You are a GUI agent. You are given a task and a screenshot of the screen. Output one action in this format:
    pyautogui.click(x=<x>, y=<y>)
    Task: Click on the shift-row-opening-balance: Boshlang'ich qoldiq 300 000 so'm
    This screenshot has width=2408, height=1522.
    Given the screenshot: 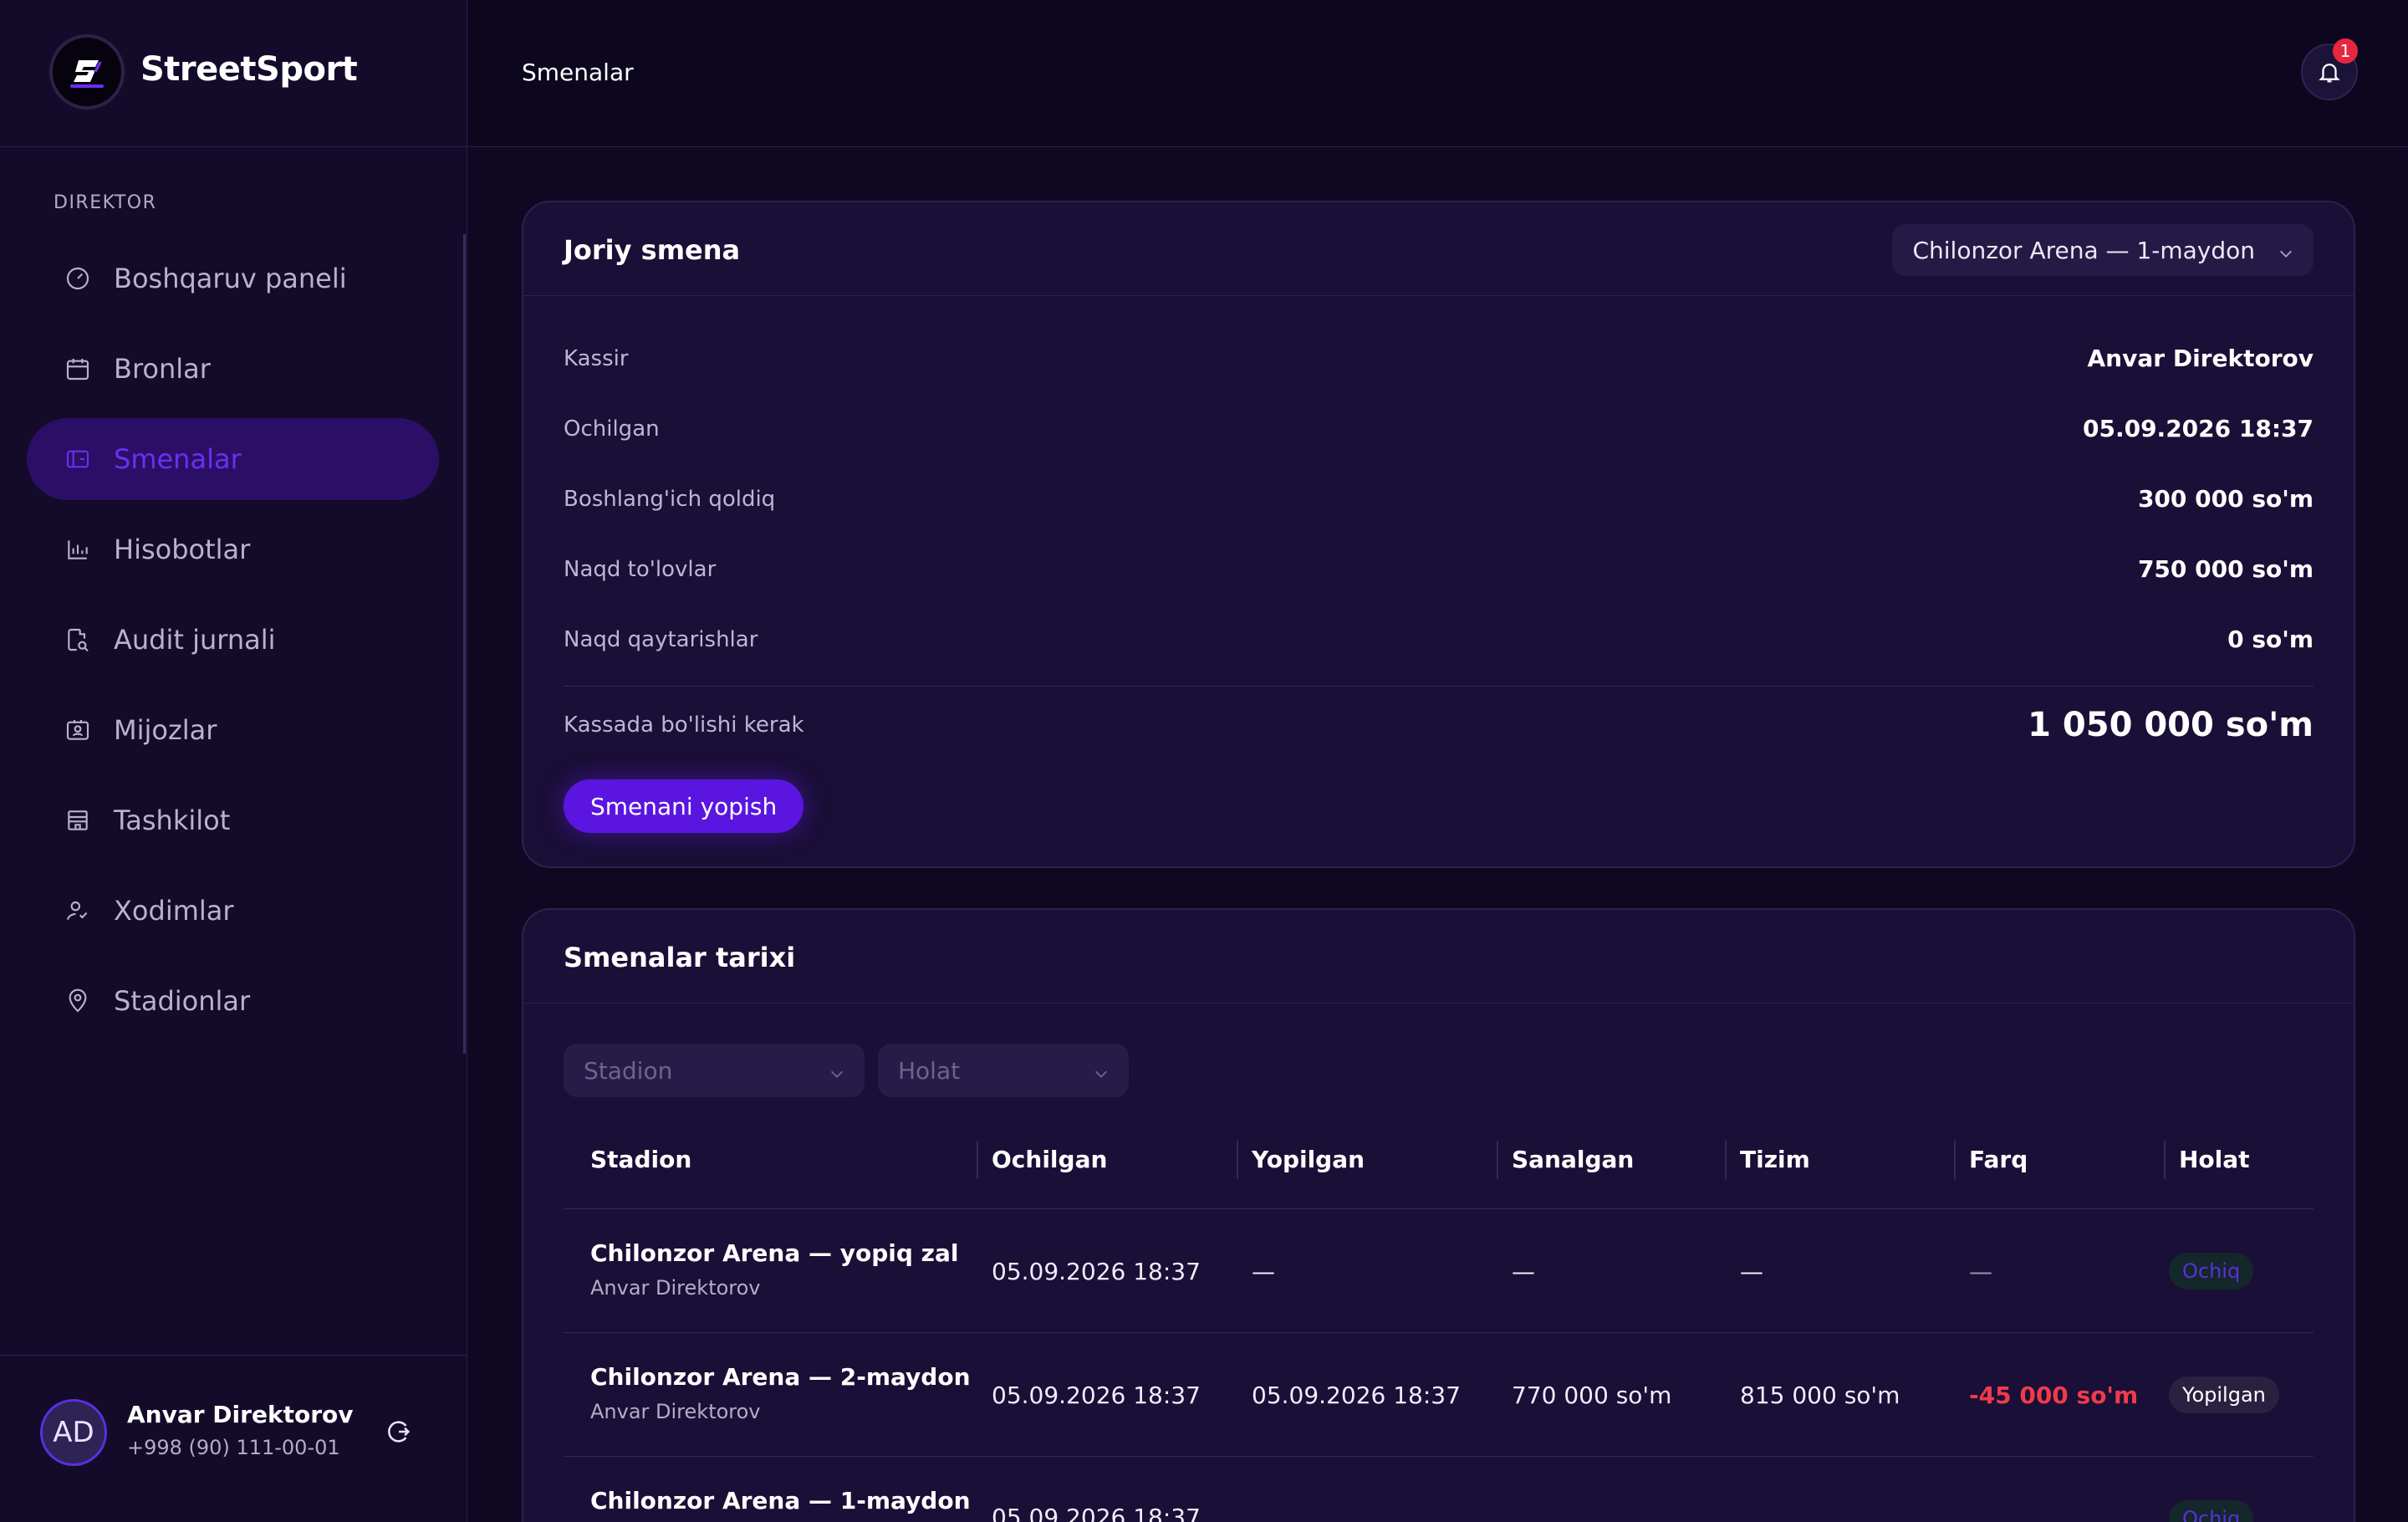 What is the action you would take?
    pyautogui.click(x=1439, y=499)
    